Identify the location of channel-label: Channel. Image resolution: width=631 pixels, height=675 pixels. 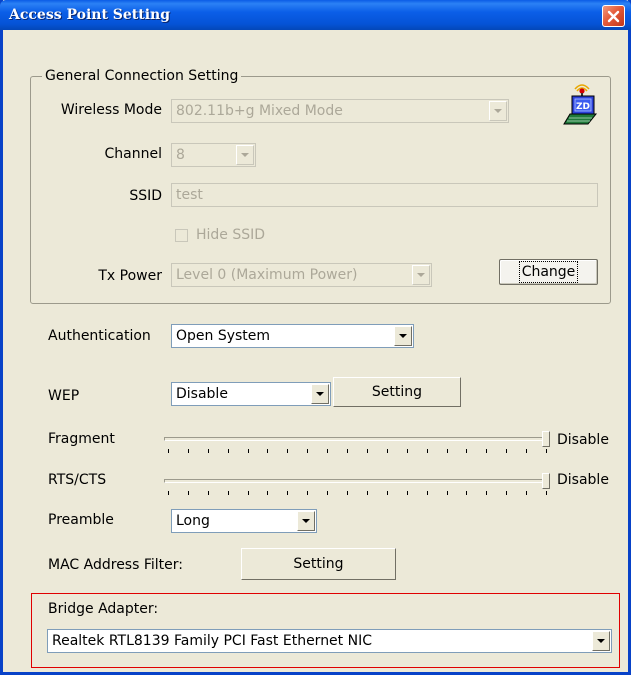
(133, 154).